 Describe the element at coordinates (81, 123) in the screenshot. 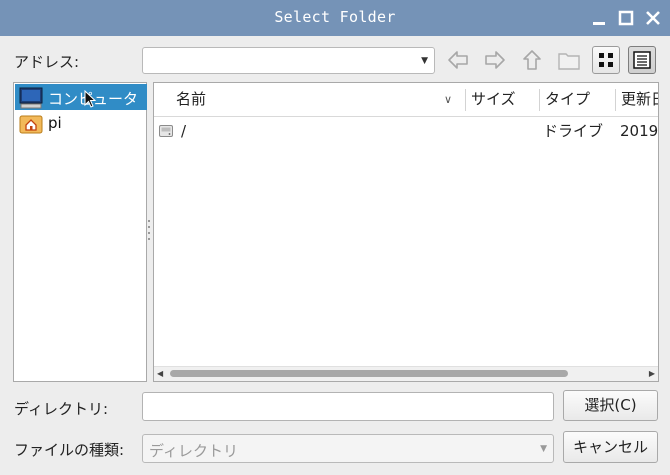

I see `sidebar-item-pi: pi` at that location.